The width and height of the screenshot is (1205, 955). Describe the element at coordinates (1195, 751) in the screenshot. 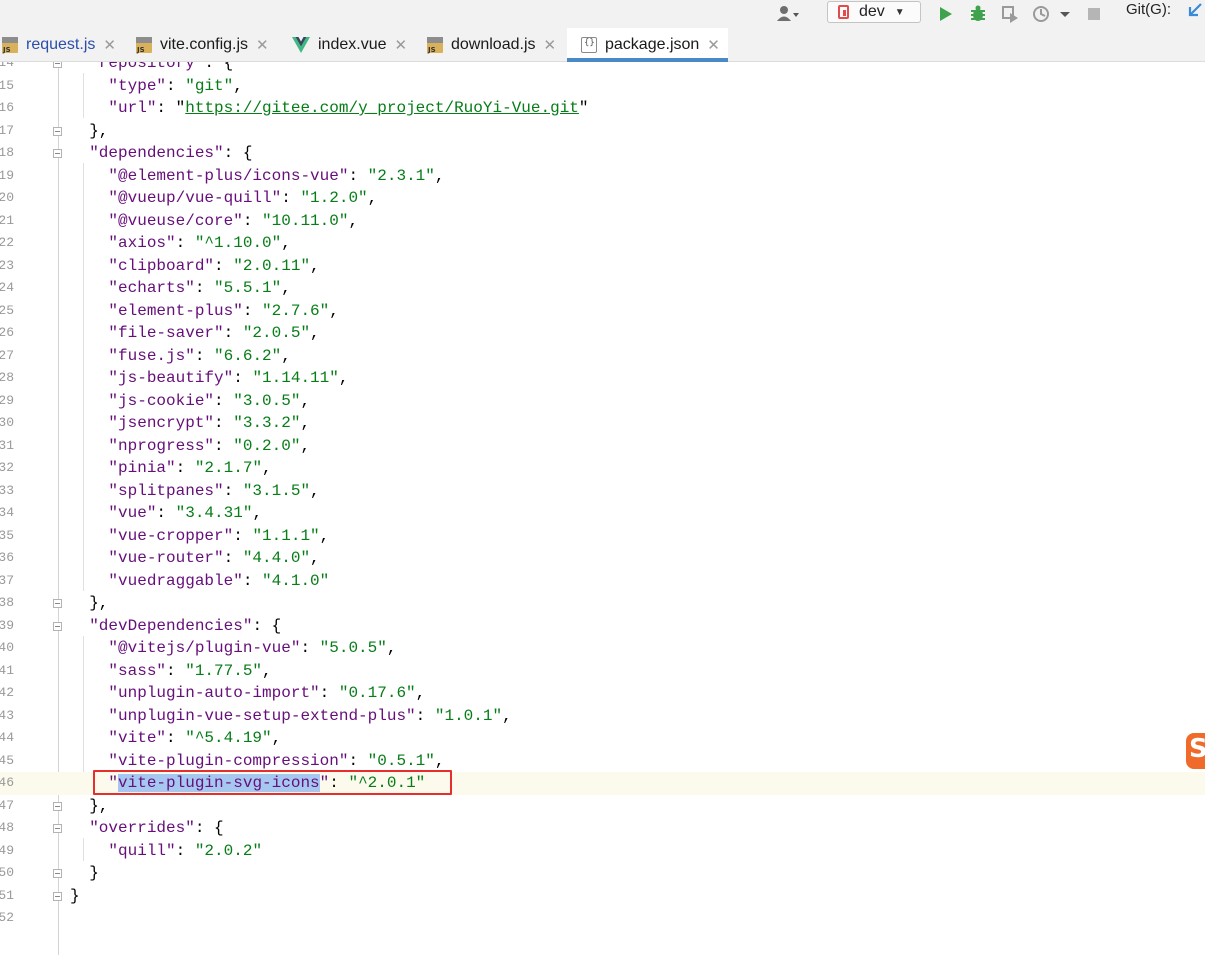

I see `ime-status-icon` at that location.